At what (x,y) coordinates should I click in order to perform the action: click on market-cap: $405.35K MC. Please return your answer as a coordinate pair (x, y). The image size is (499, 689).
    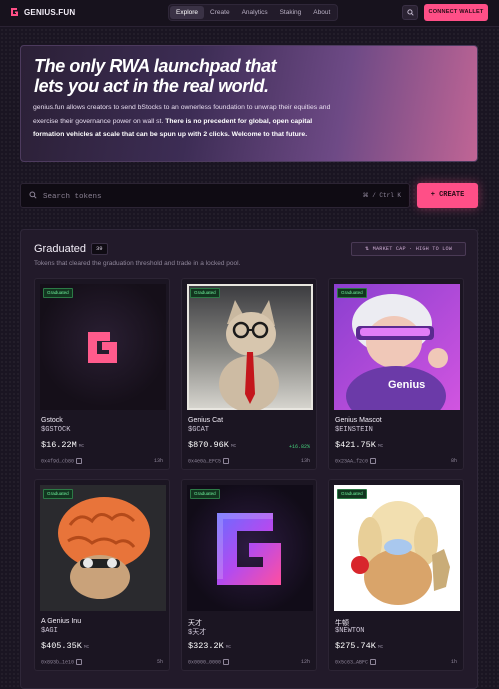
    Looking at the image, I should click on (65, 646).